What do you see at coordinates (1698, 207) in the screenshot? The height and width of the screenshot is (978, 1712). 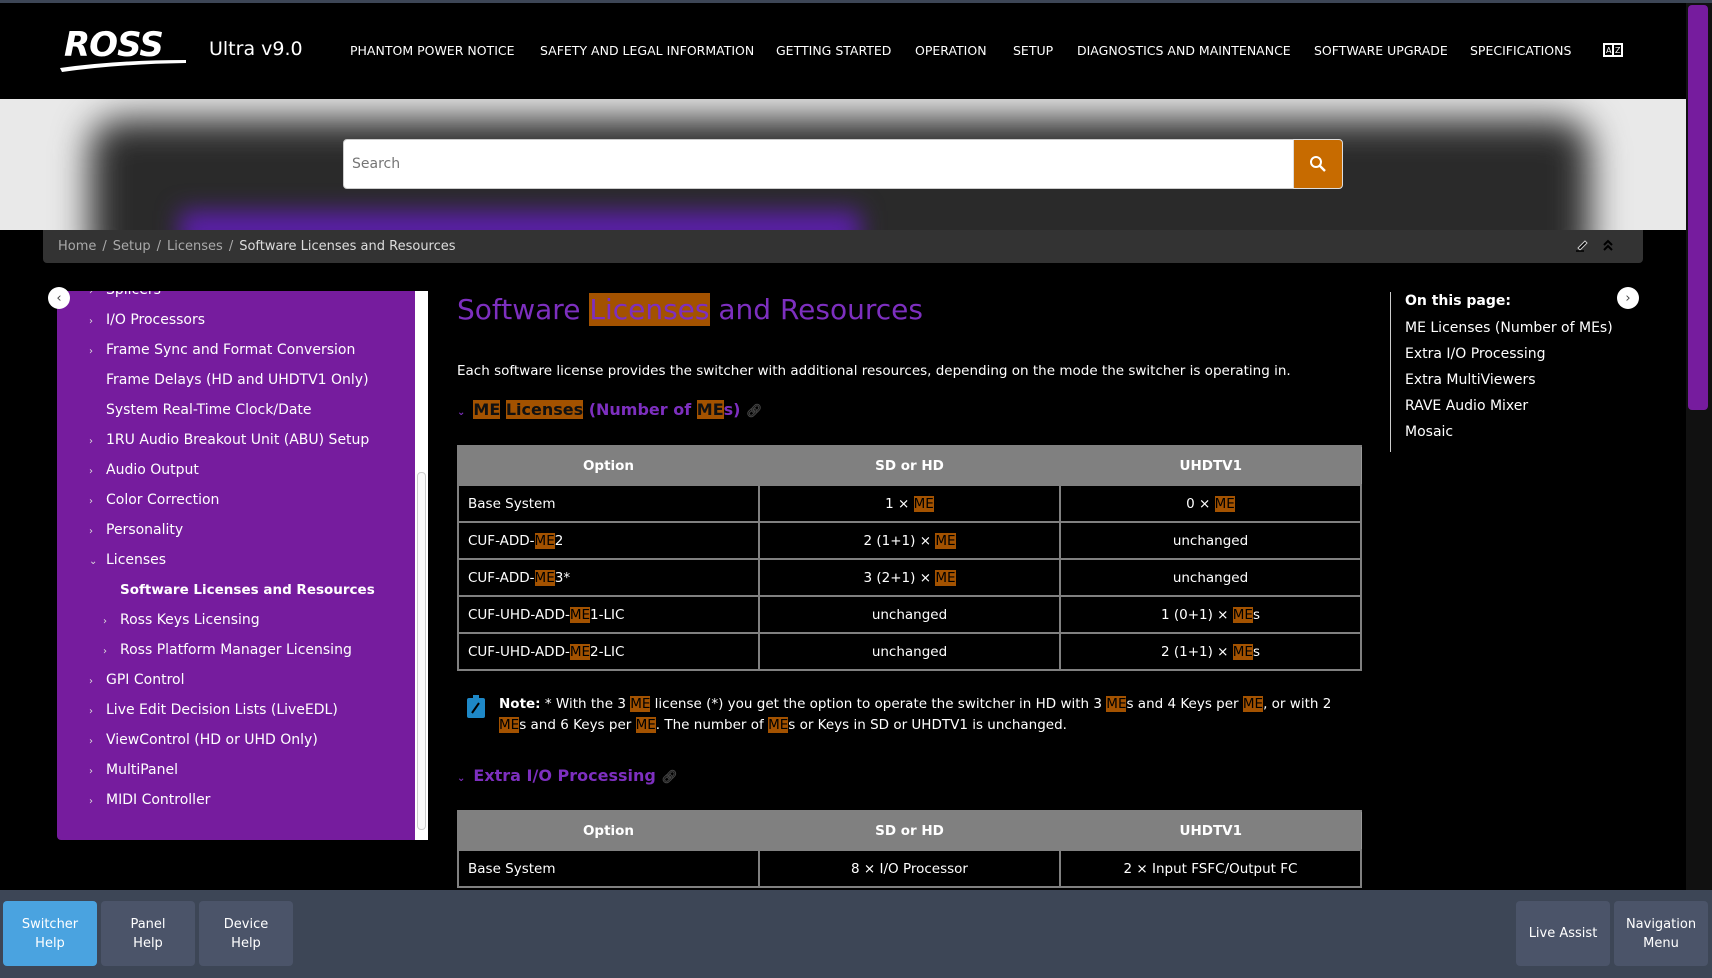 I see `page-scrollbar-thumb` at bounding box center [1698, 207].